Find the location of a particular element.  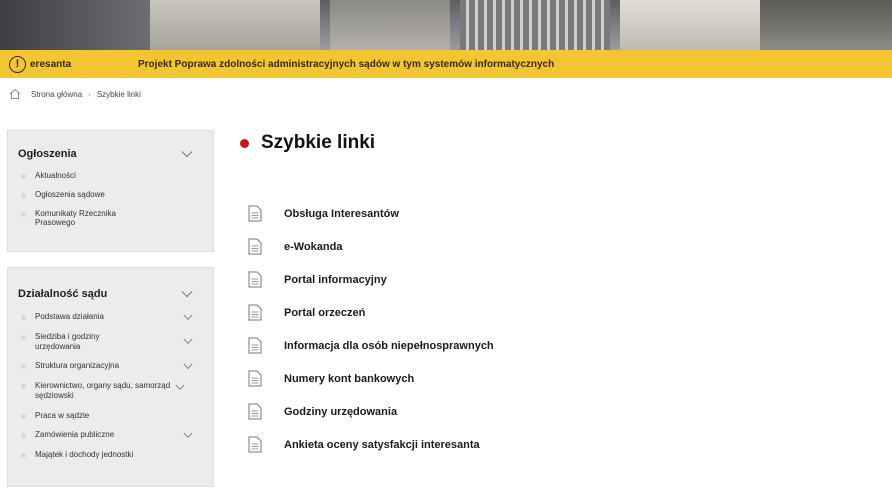

sidebar-section-header: Ogłoszenia is located at coordinates (110, 150).